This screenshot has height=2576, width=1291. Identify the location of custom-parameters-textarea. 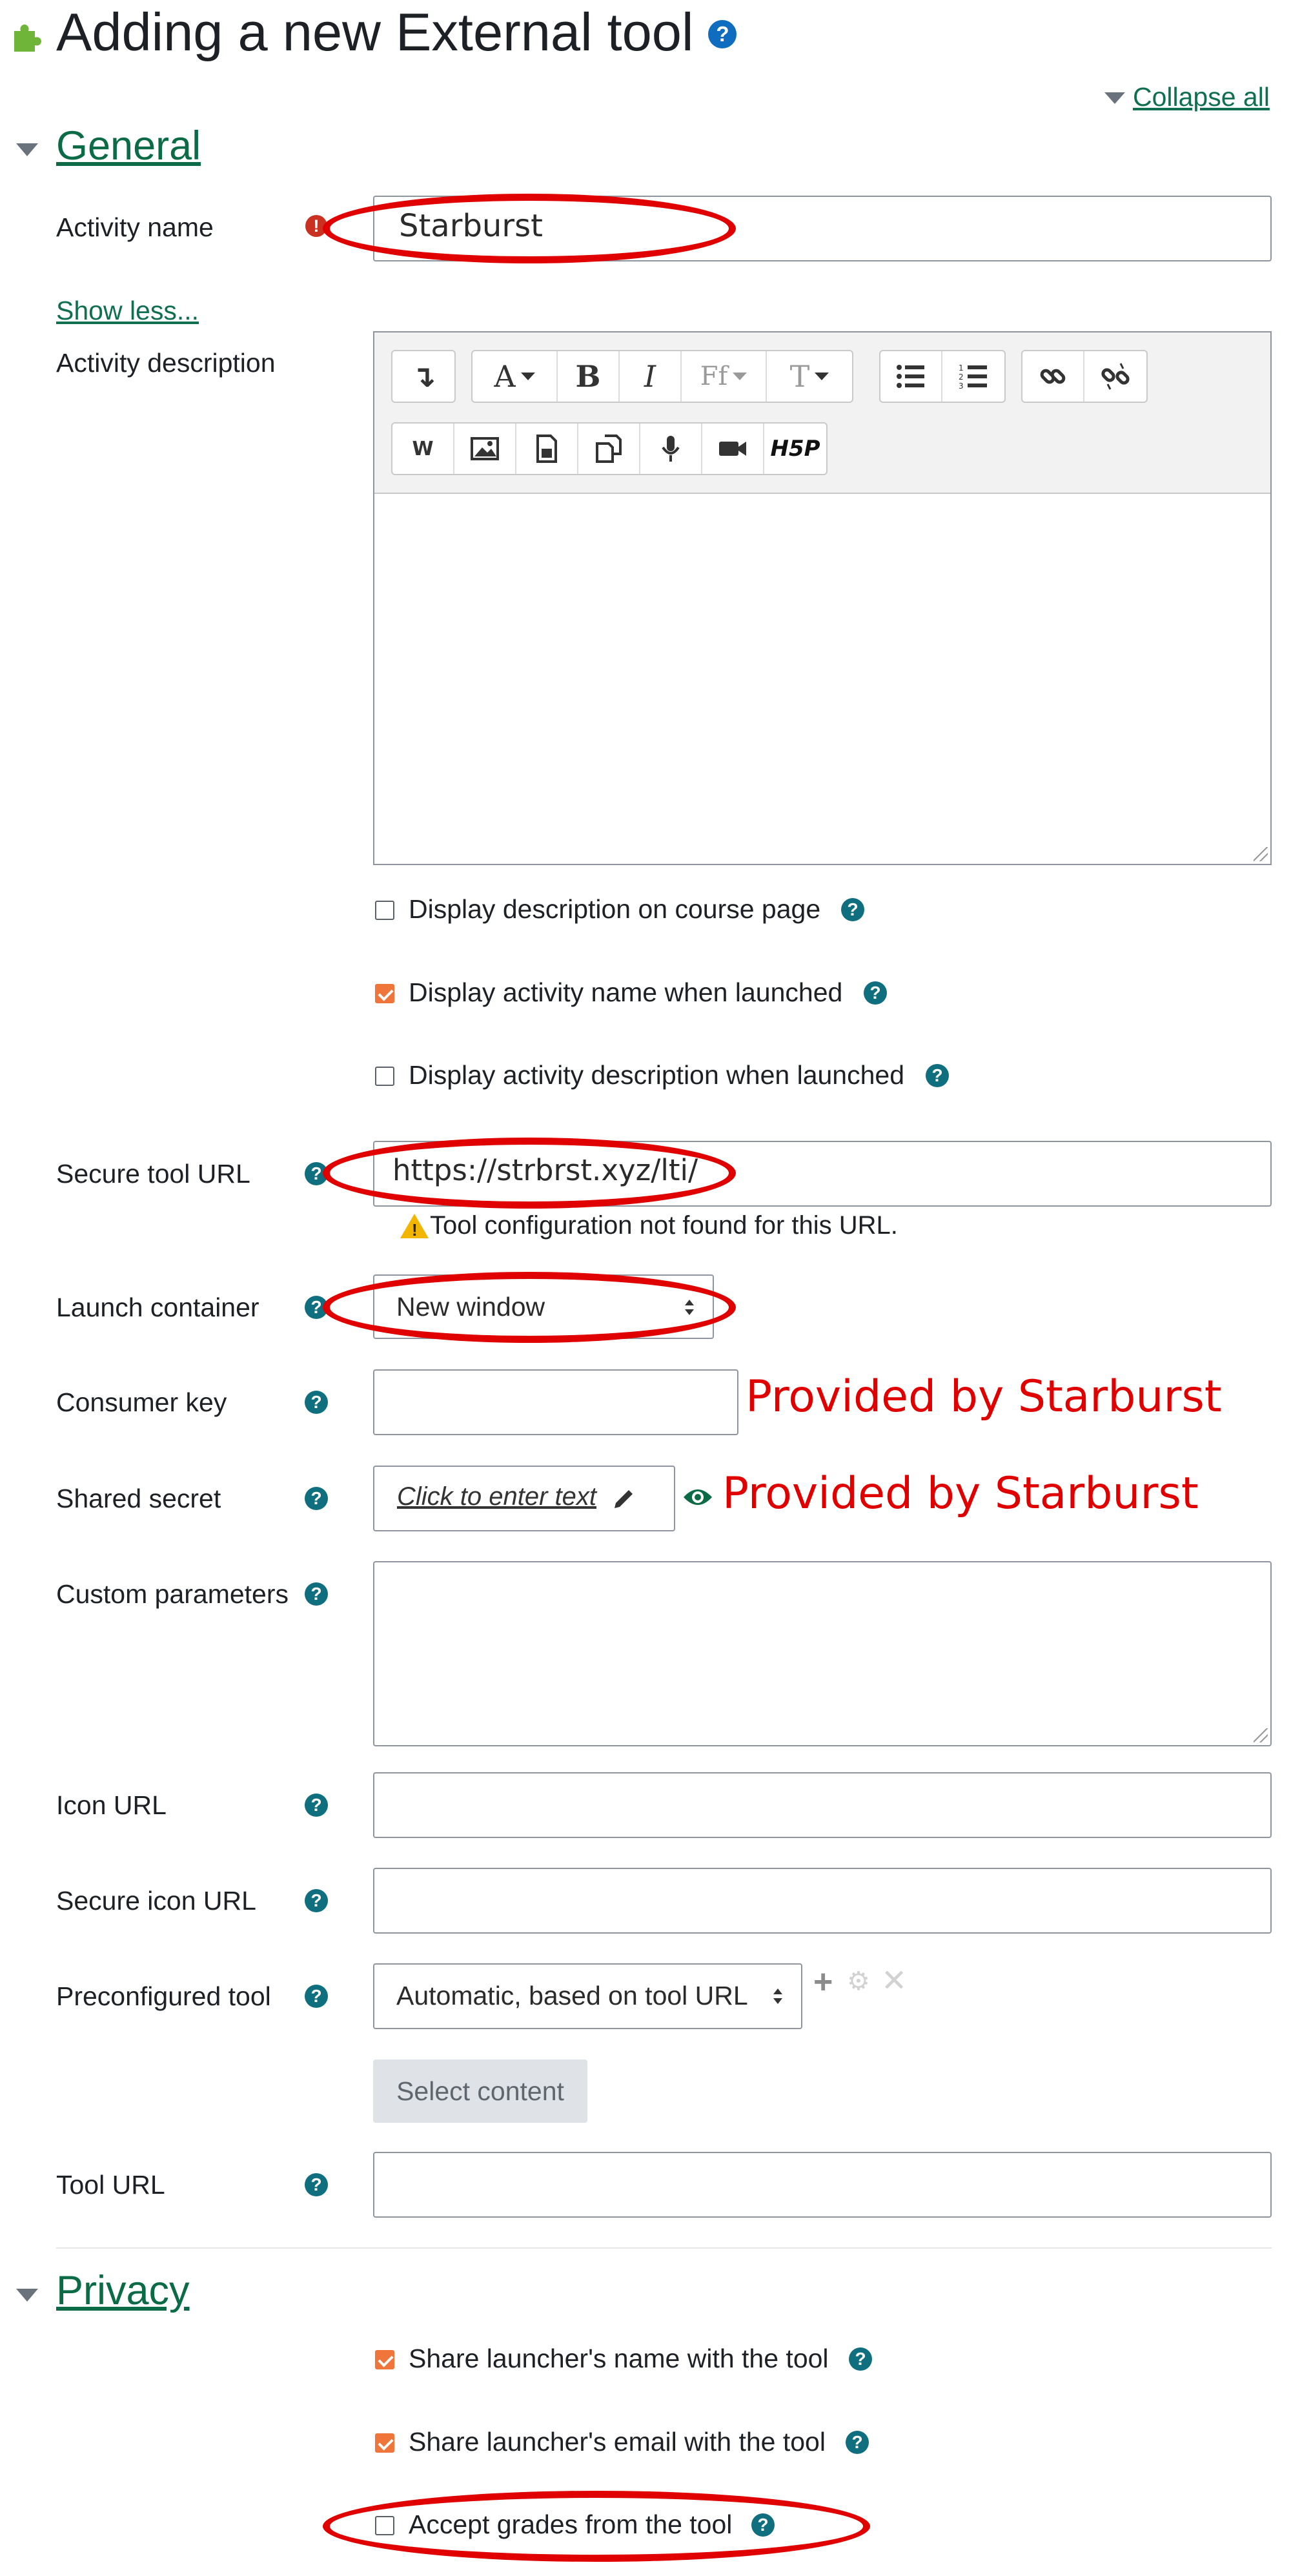
(822, 1653).